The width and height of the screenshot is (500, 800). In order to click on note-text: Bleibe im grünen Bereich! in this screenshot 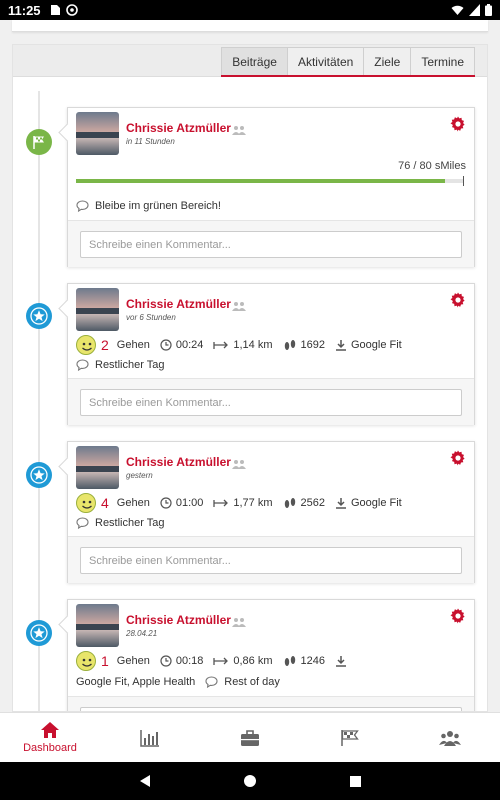, I will do `click(158, 206)`.